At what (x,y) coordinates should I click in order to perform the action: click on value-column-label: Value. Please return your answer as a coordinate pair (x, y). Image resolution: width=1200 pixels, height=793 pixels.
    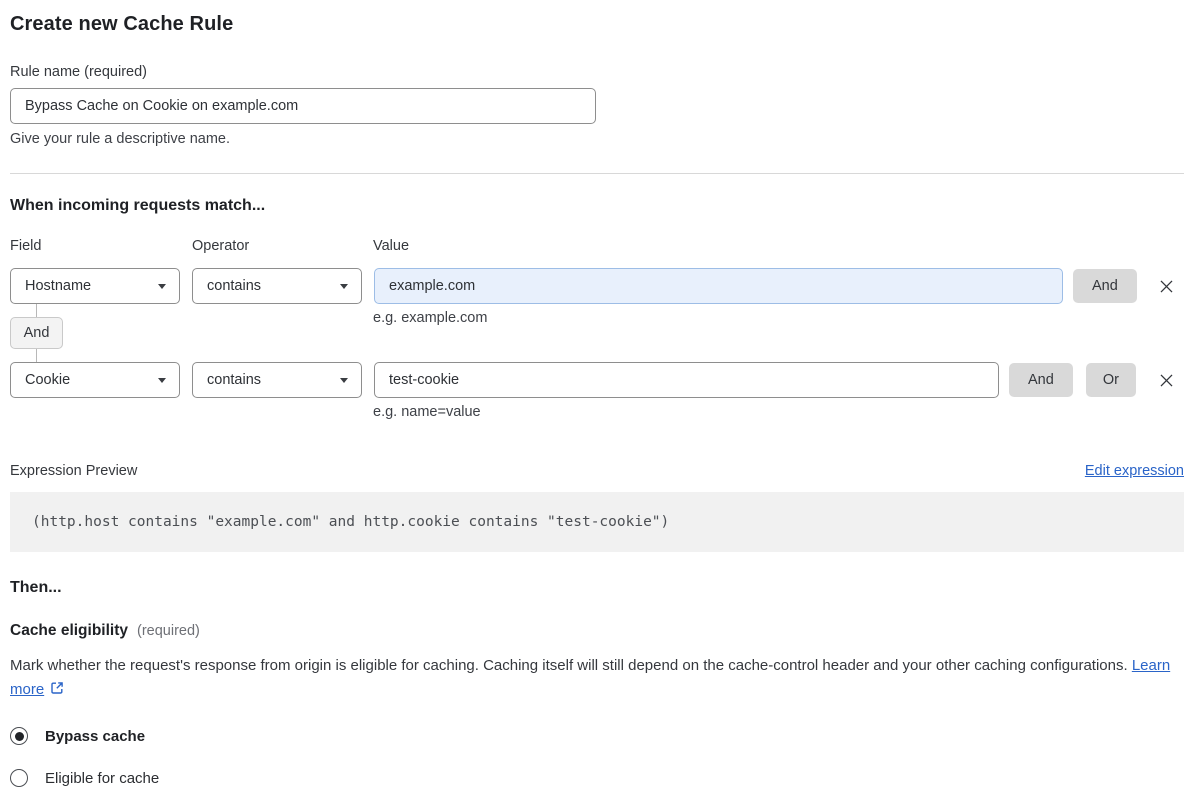
    Looking at the image, I should click on (391, 246).